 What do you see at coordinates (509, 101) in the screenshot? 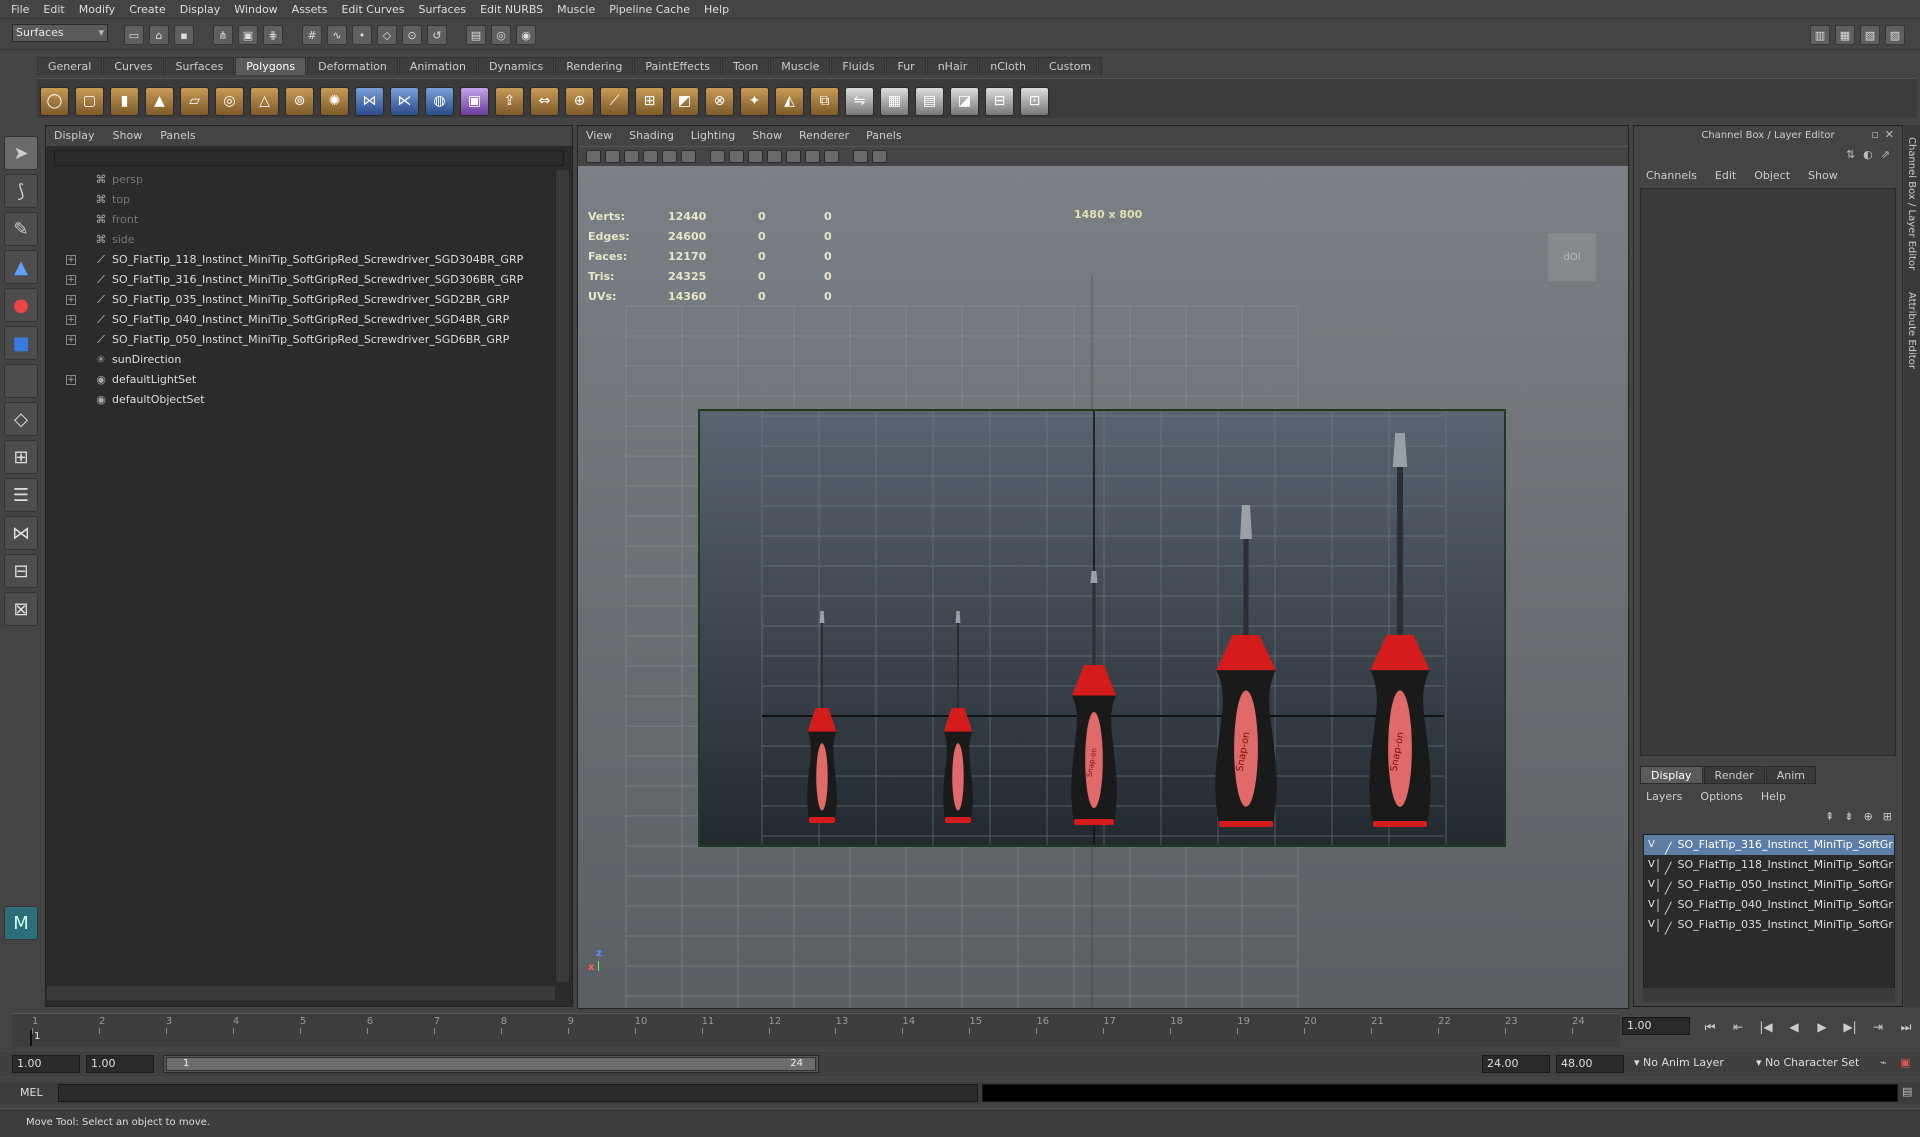
I see `extrude-icon: ⇪` at bounding box center [509, 101].